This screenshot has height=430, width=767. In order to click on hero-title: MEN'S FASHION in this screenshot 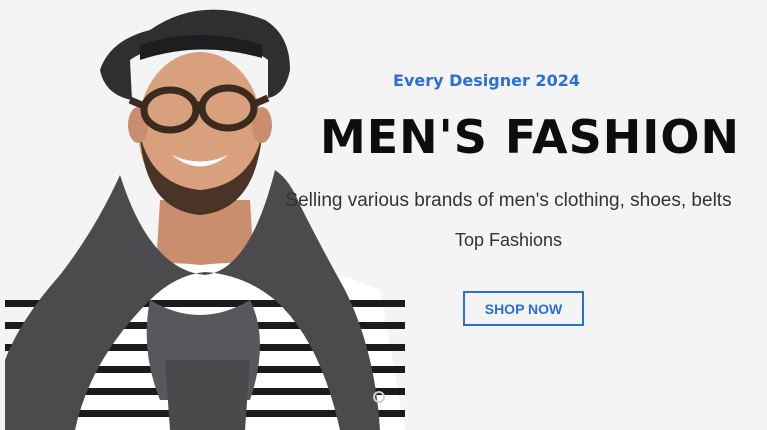, I will do `click(529, 137)`.